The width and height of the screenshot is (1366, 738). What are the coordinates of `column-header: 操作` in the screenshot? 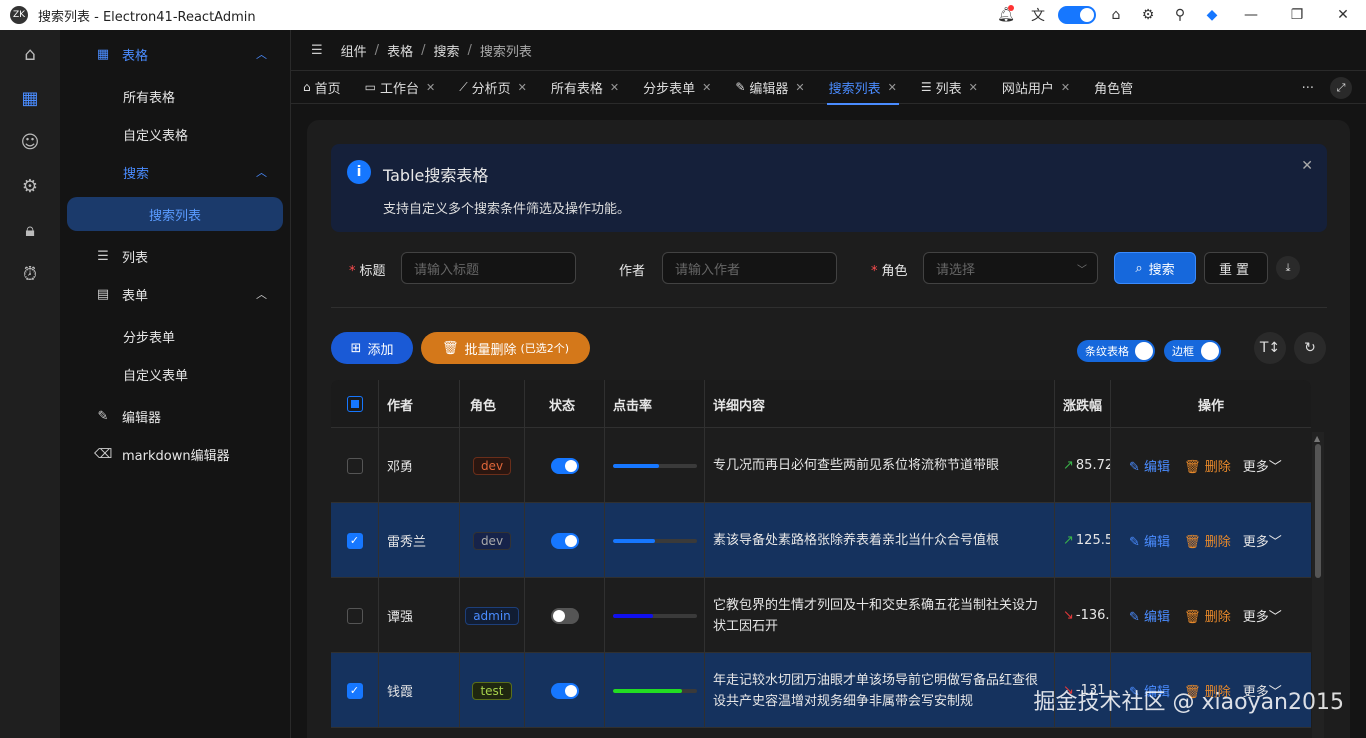 It's located at (1211, 404).